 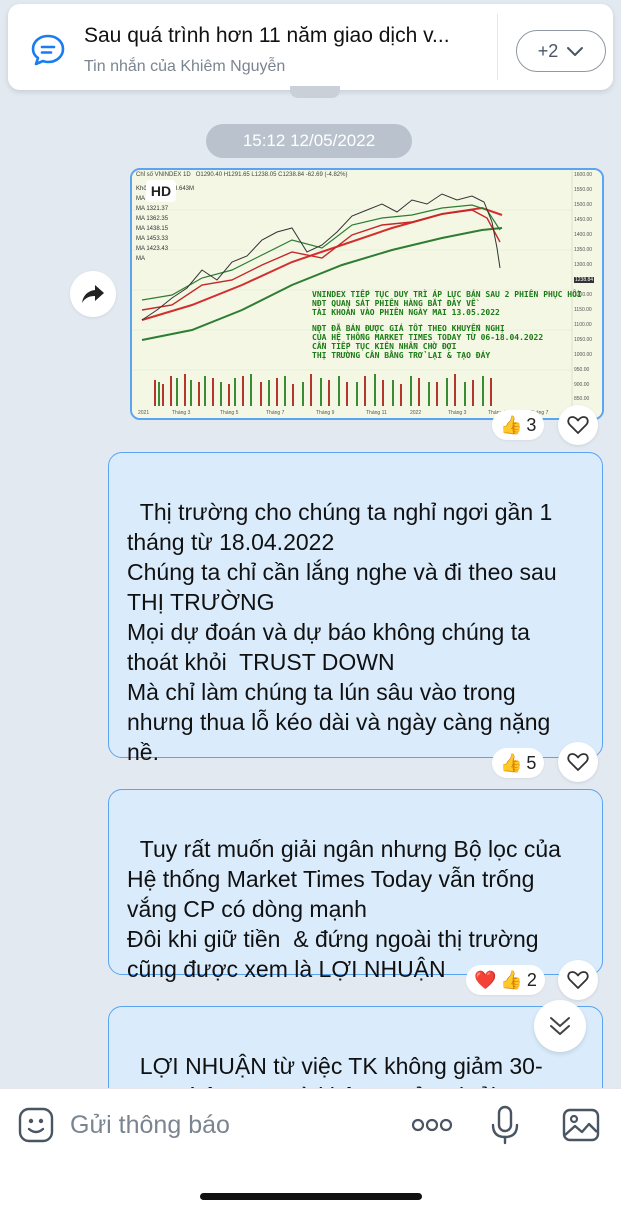 I want to click on chart-title: Chỉ số VNINDEX 1D, so click(x=163, y=175).